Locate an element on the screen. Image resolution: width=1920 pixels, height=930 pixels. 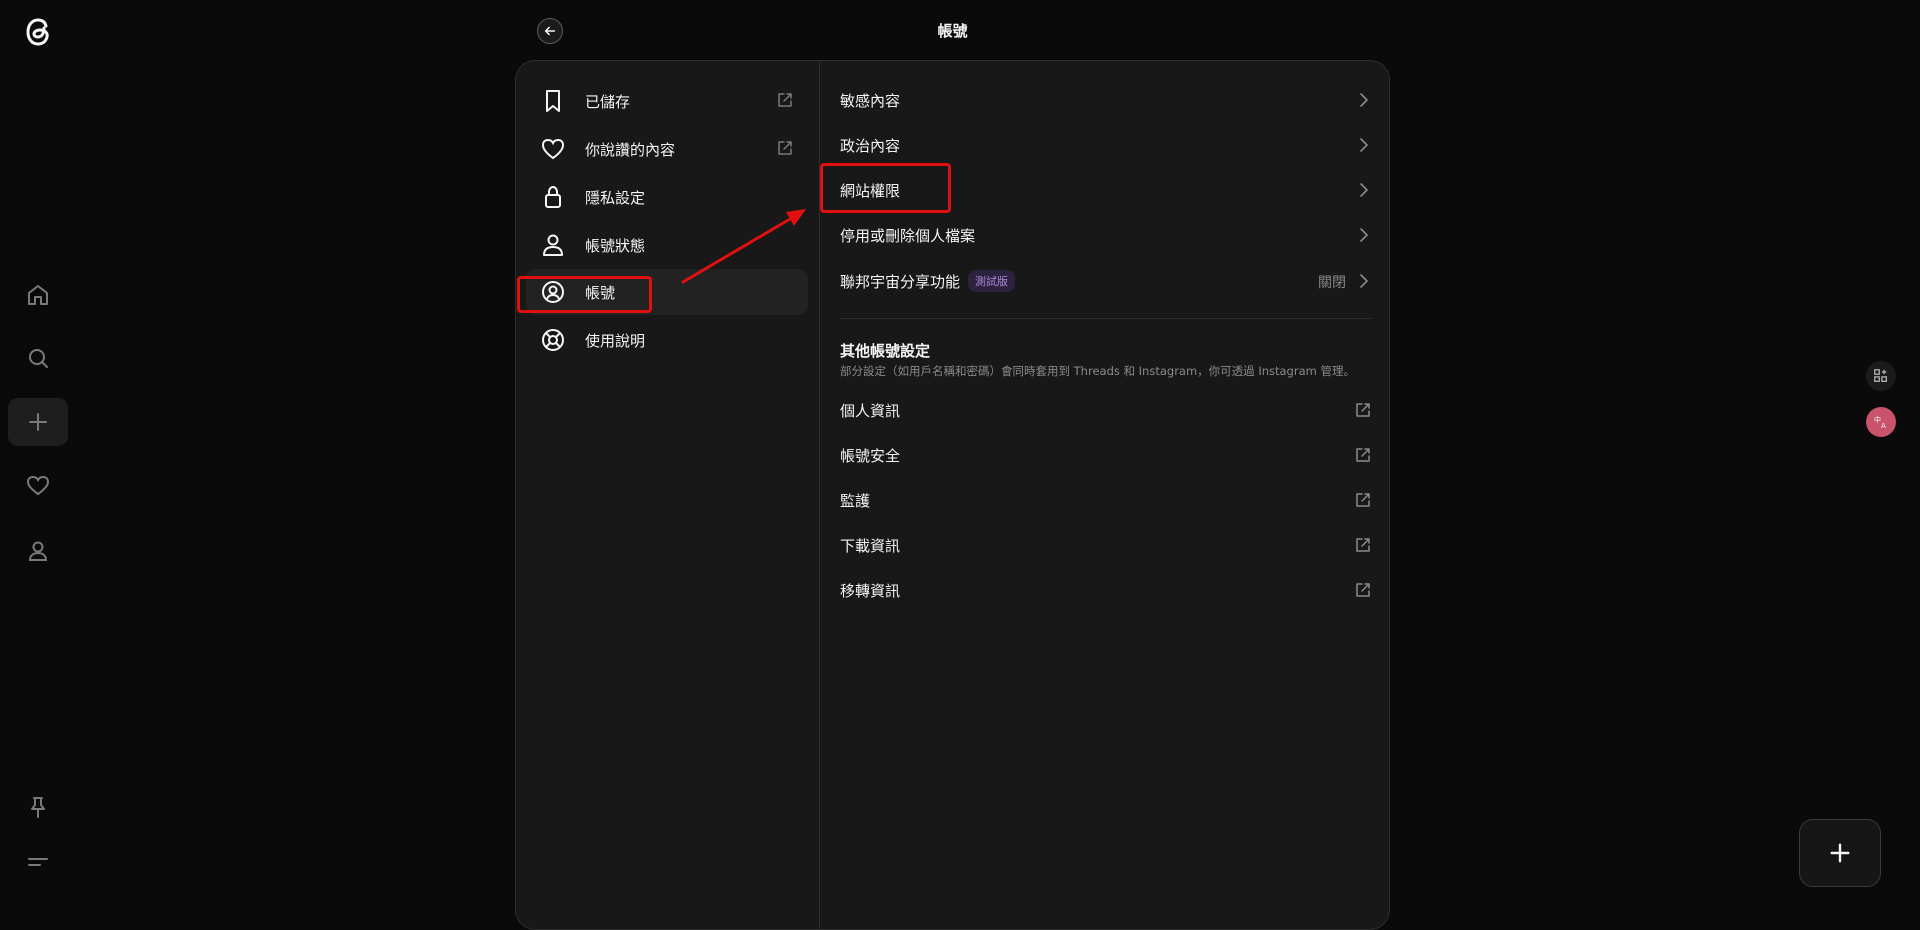
translate-icon: 中A is located at coordinates (1881, 422).